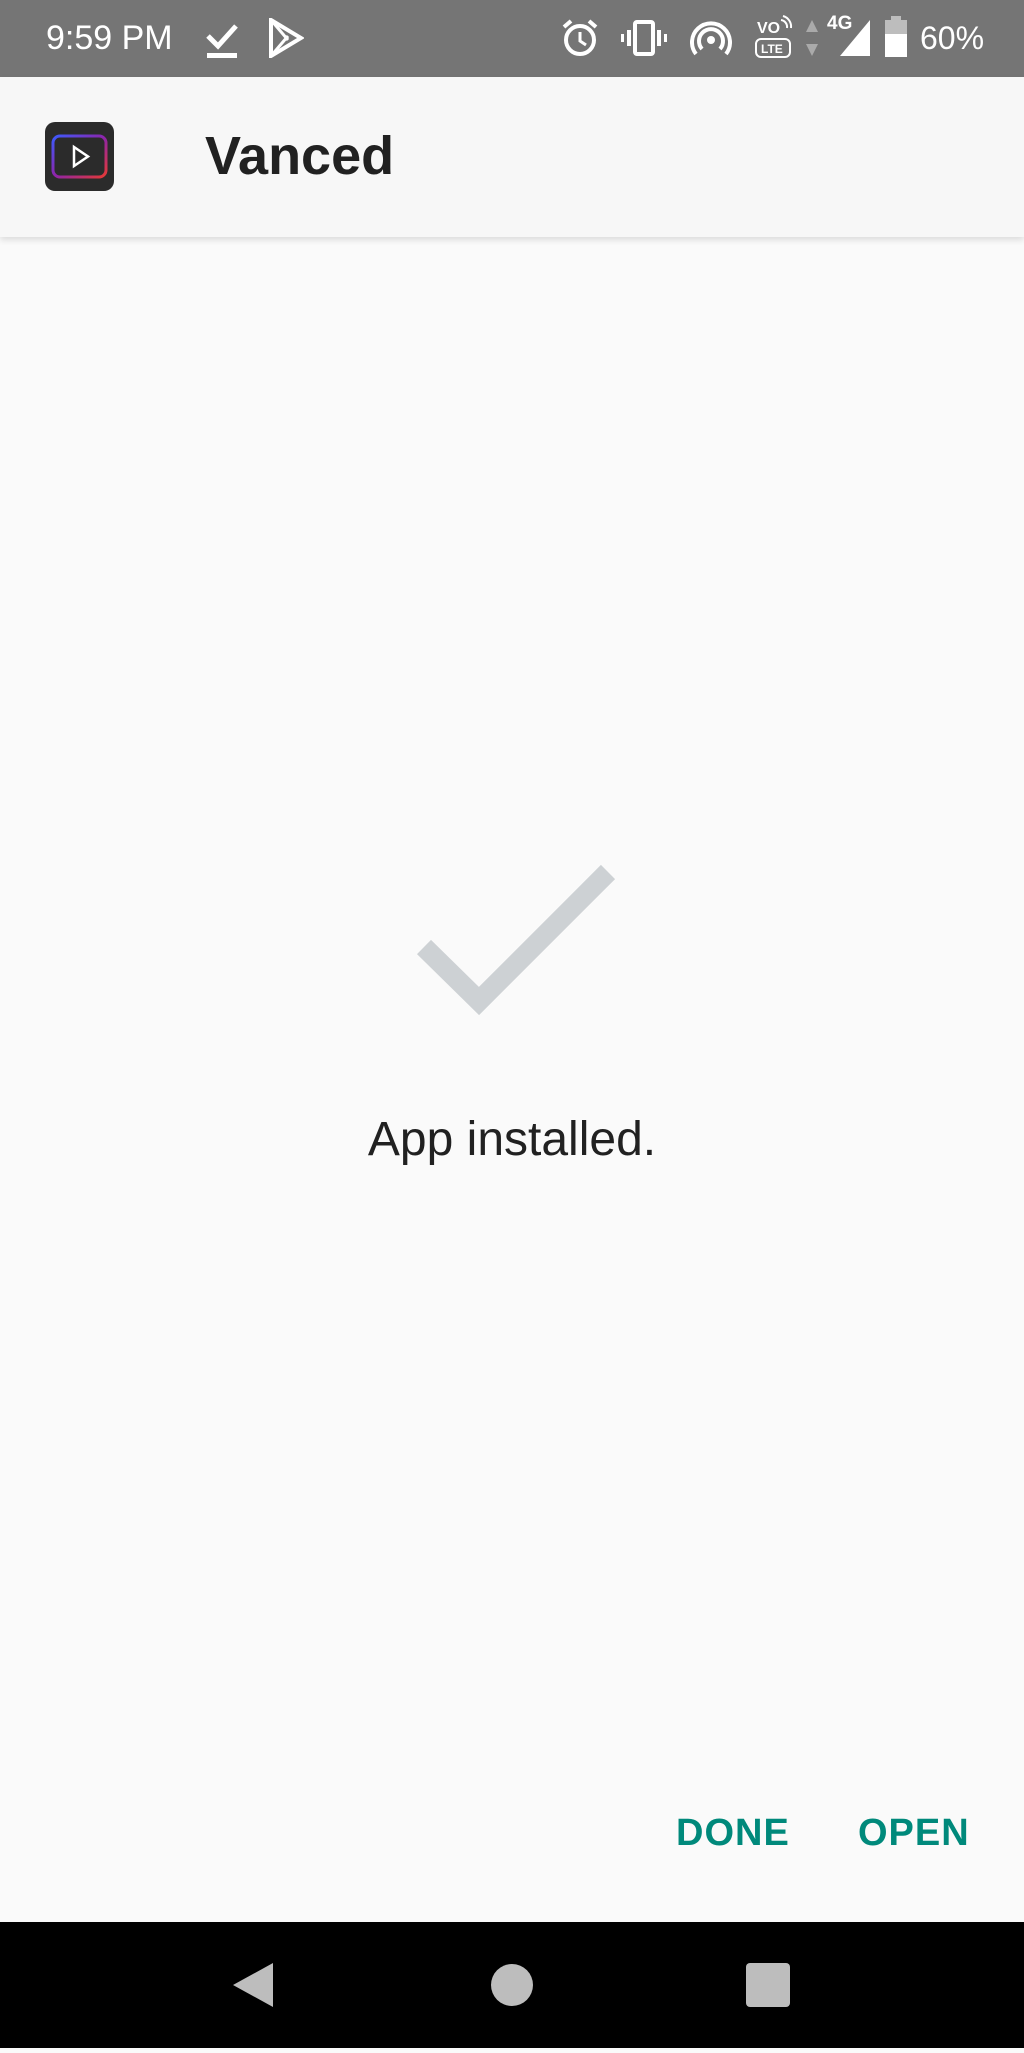 This screenshot has height=2053, width=1024. I want to click on hotspot-icon, so click(711, 38).